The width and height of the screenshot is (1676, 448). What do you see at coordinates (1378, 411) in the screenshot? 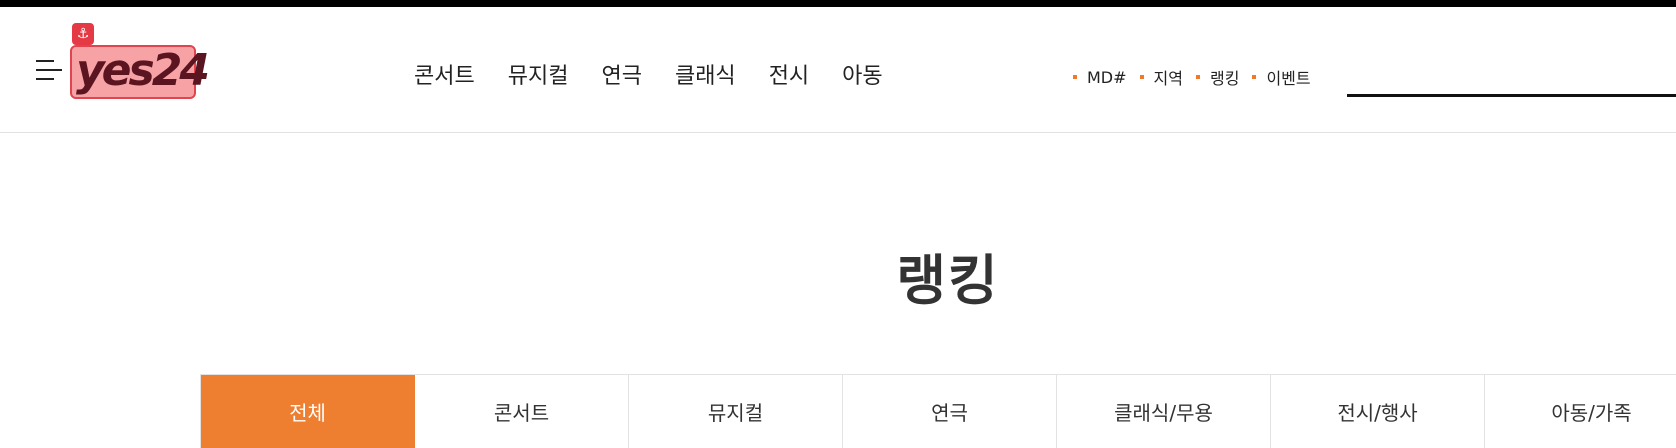
I see `tab-exhibition-event: 전시/행사` at bounding box center [1378, 411].